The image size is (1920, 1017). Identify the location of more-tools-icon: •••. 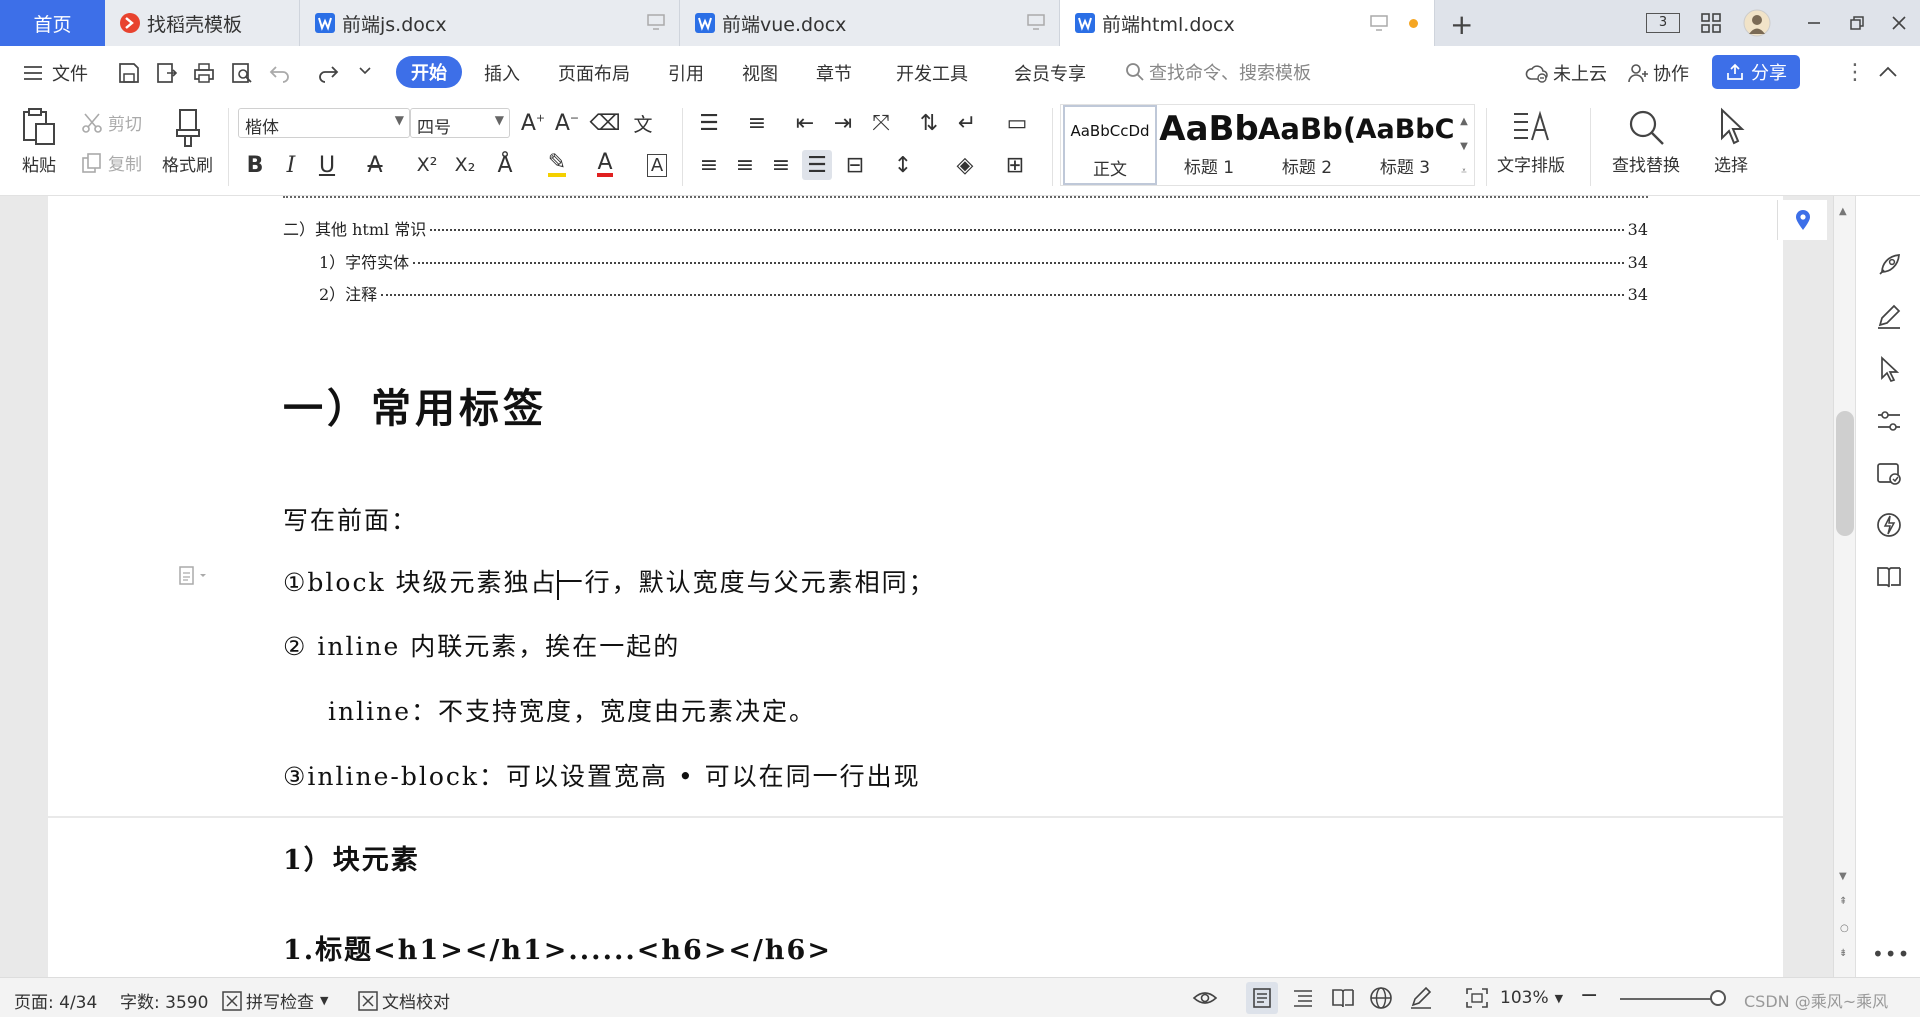
(1891, 954).